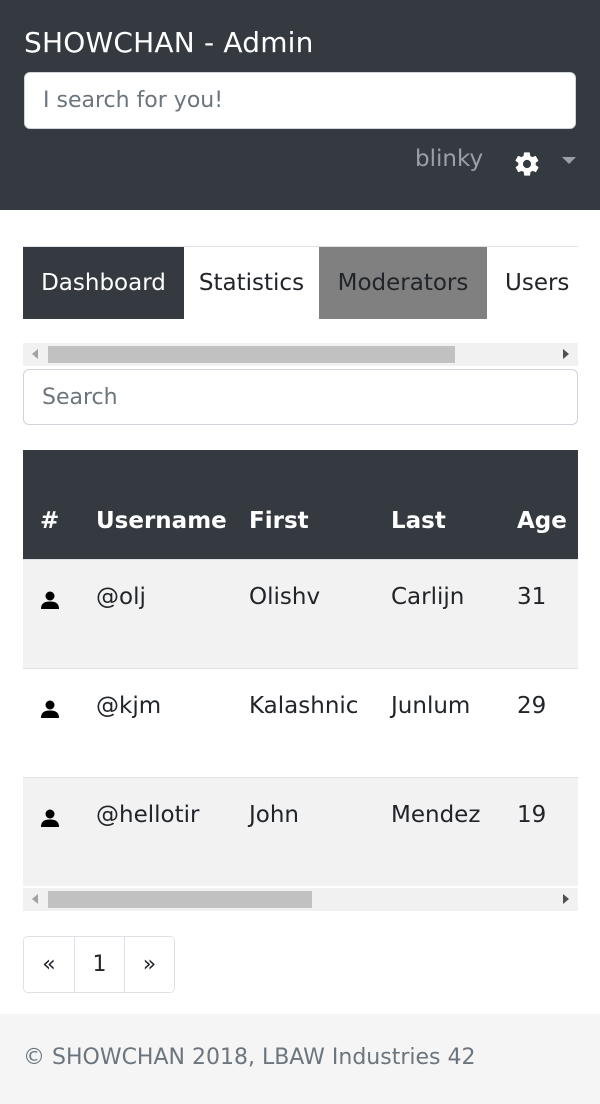 This screenshot has width=600, height=1104. I want to click on last-name-cell: Mendez, so click(436, 815).